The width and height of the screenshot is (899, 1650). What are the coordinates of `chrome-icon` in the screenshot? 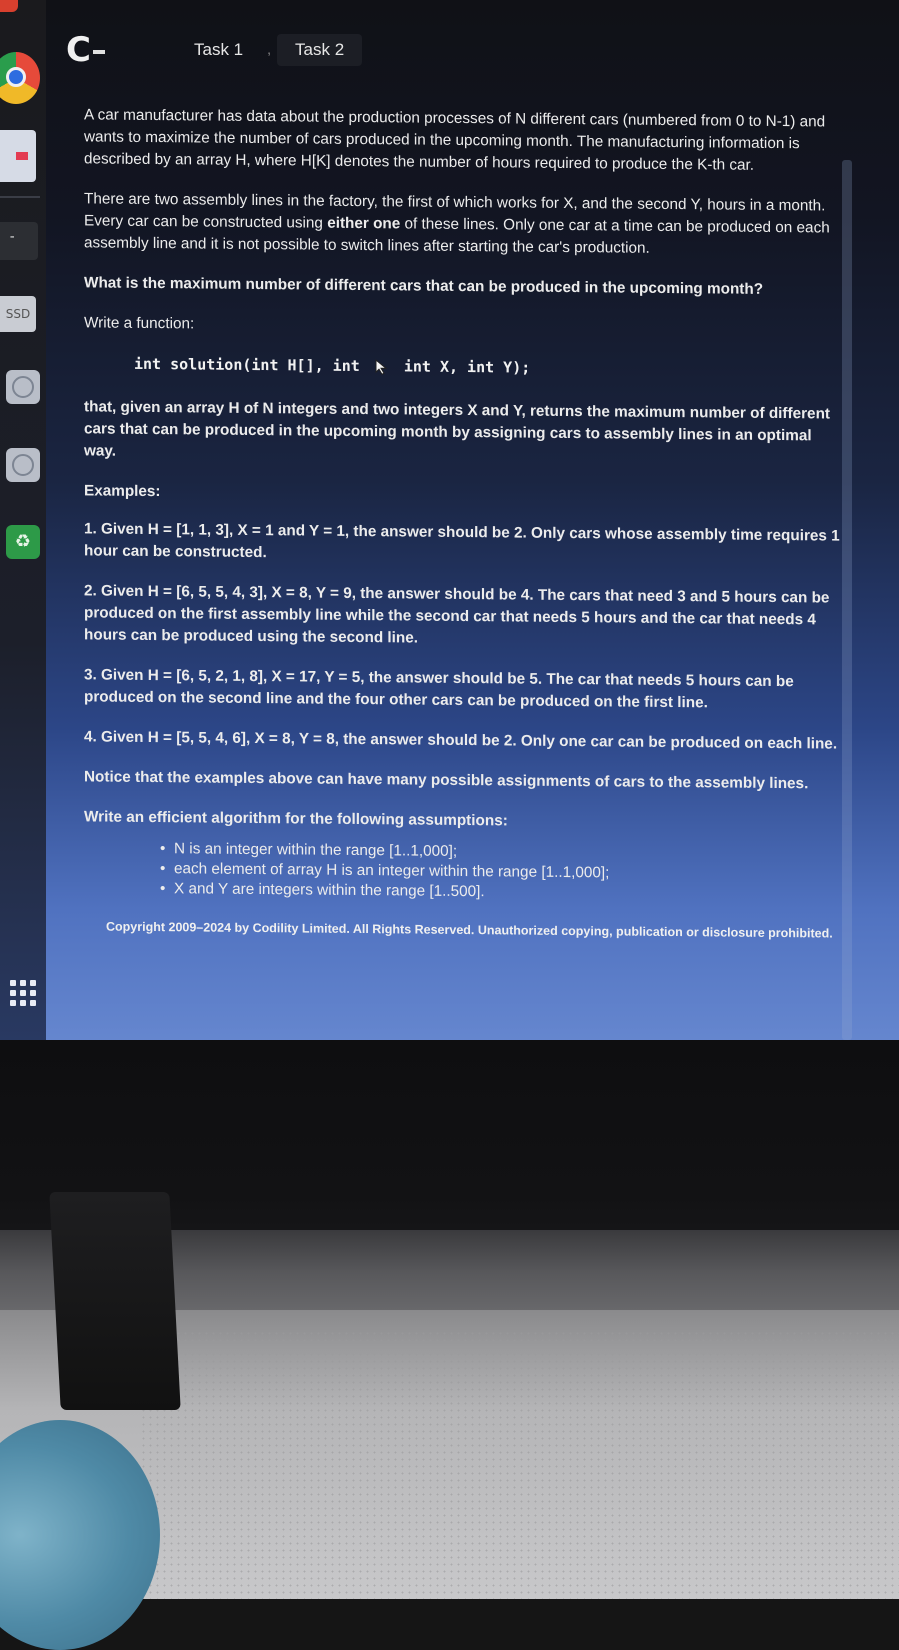 It's located at (20, 78).